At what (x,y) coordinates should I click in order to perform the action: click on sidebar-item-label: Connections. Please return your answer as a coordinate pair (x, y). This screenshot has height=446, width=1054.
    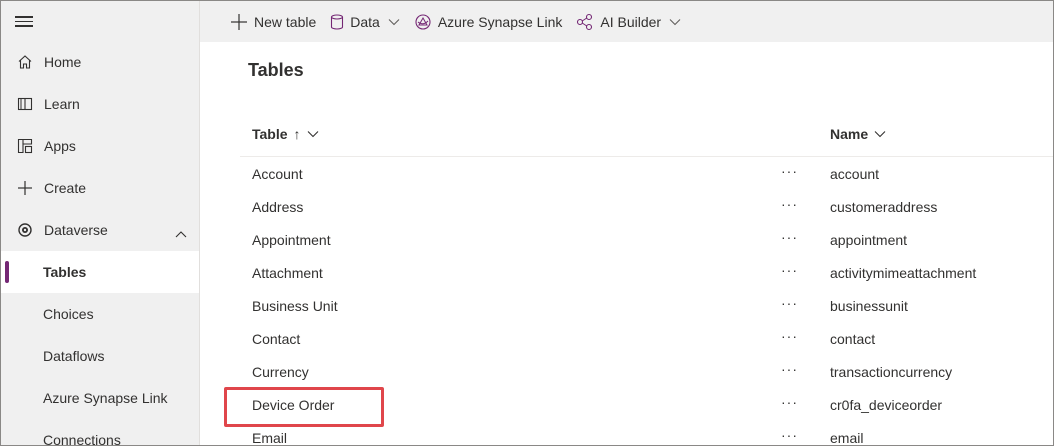
    Looking at the image, I should click on (82, 439).